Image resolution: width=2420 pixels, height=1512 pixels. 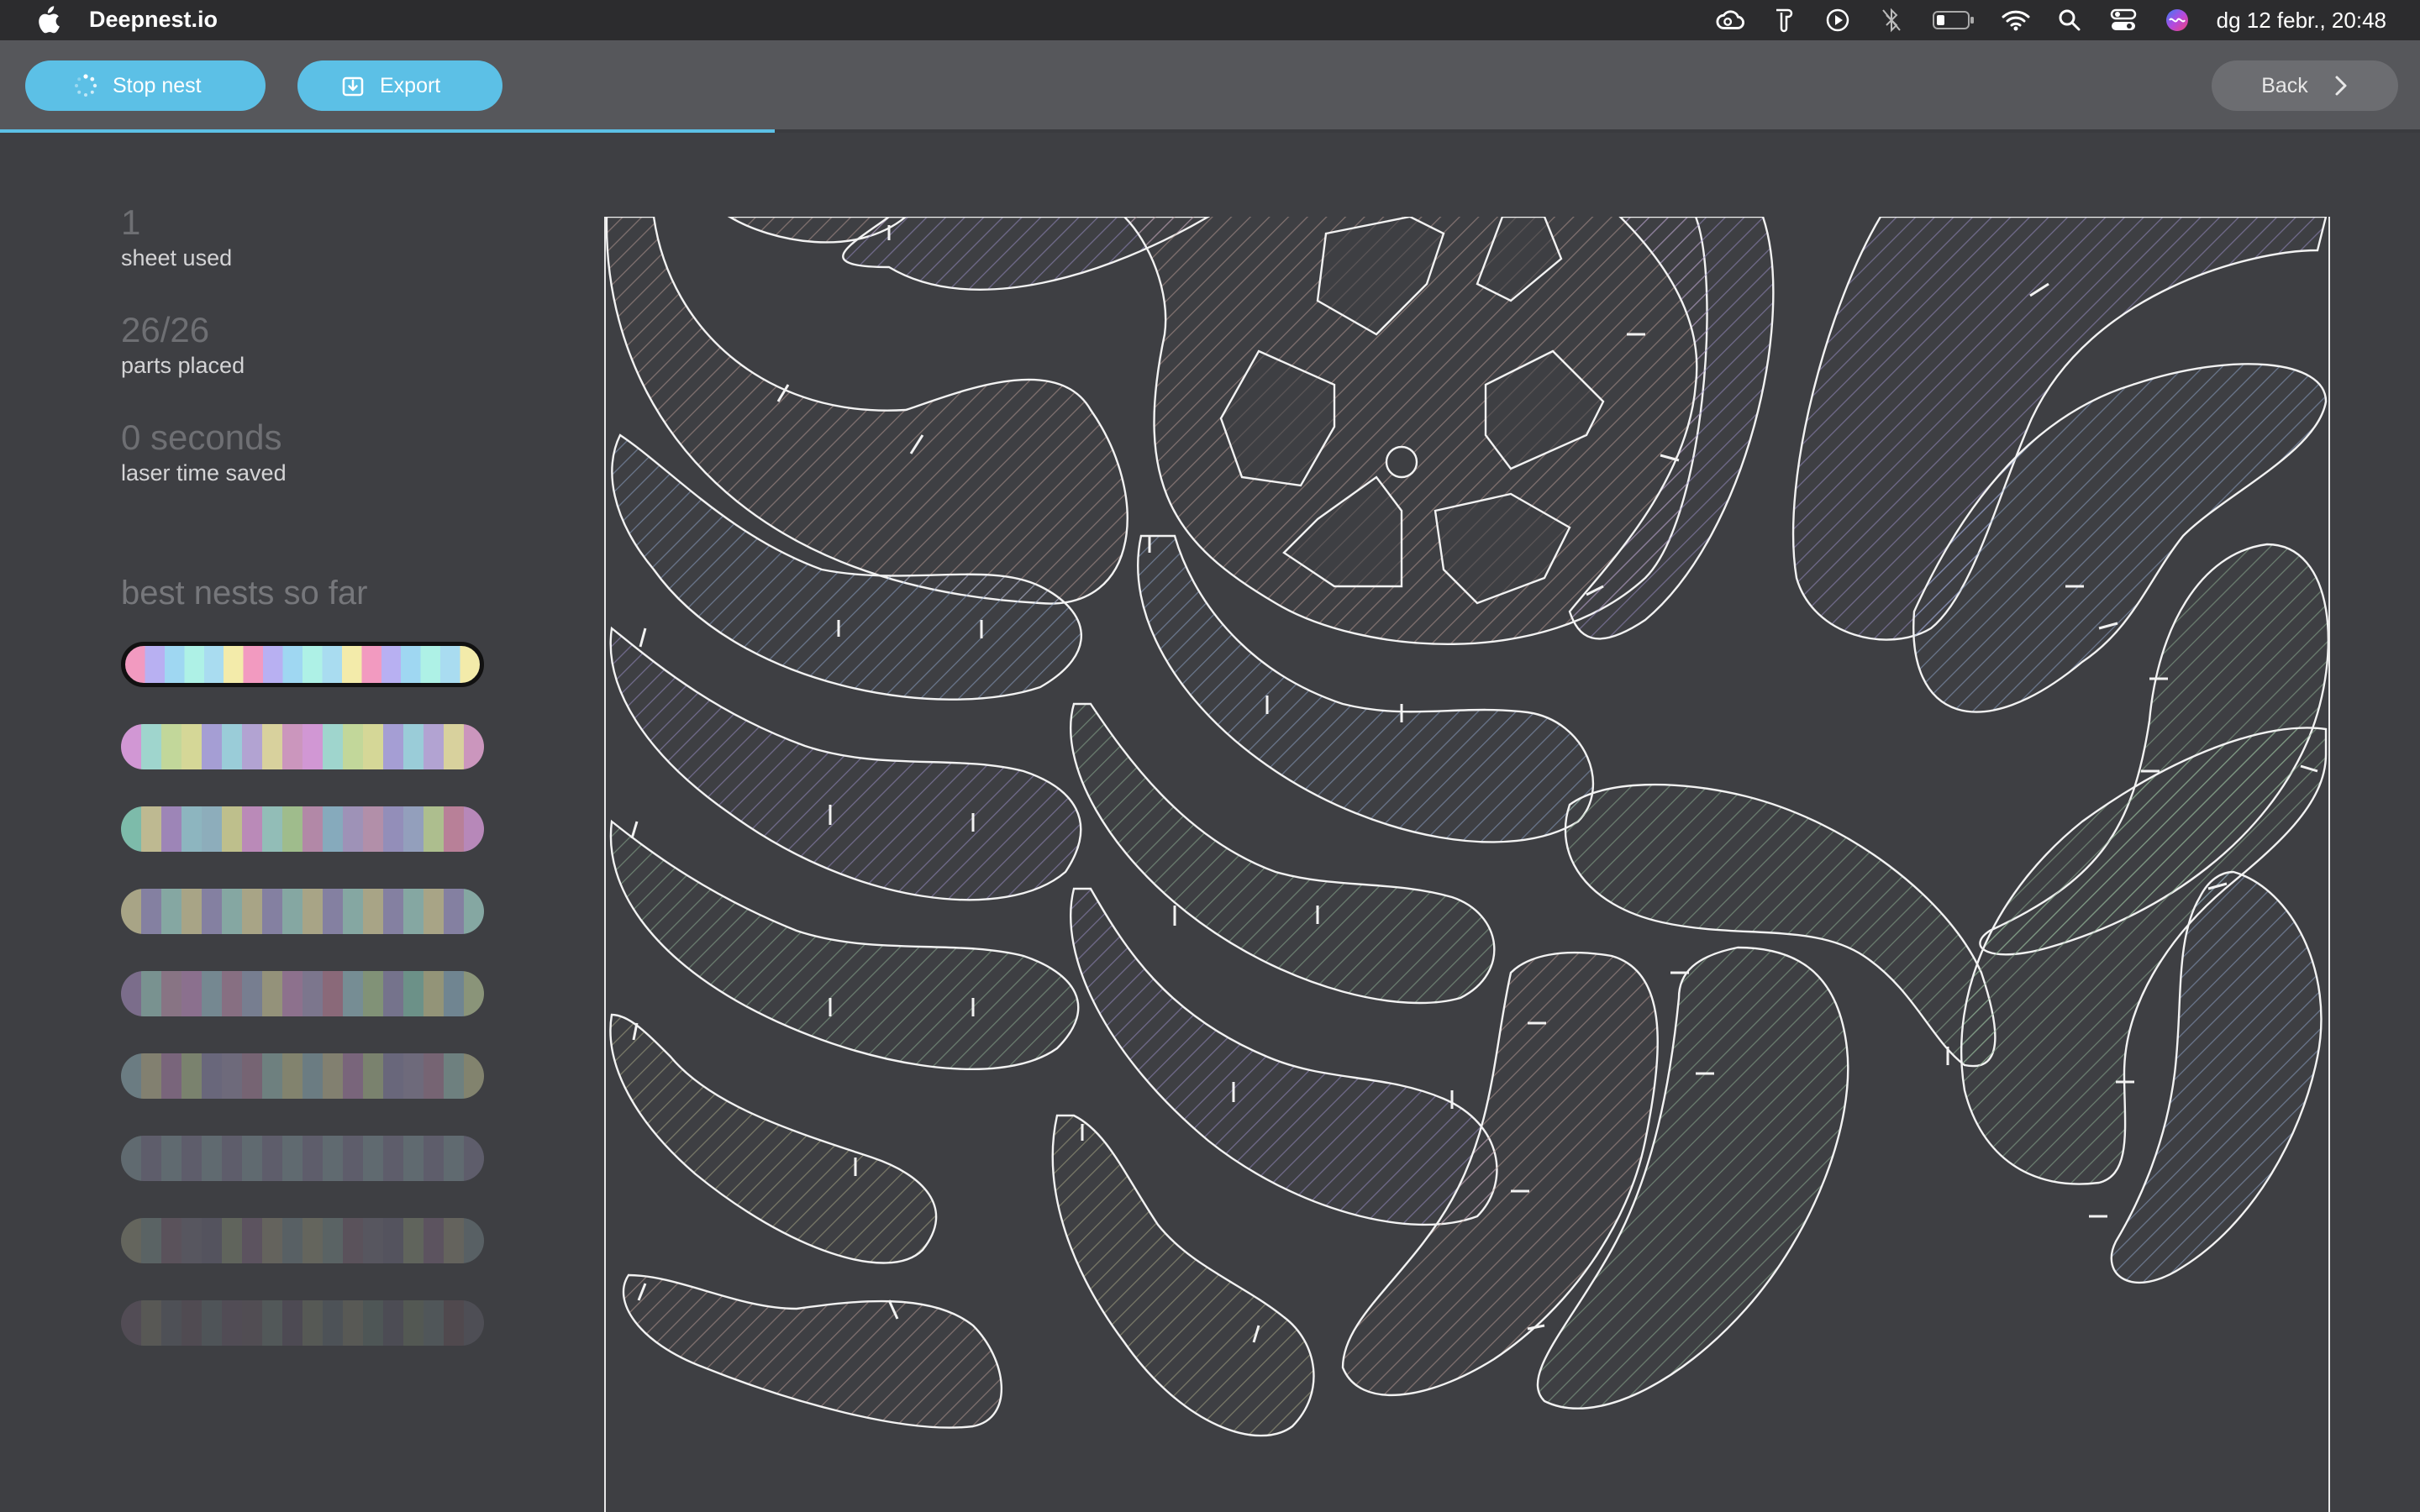 I want to click on stat-value: 26/26, so click(x=165, y=329).